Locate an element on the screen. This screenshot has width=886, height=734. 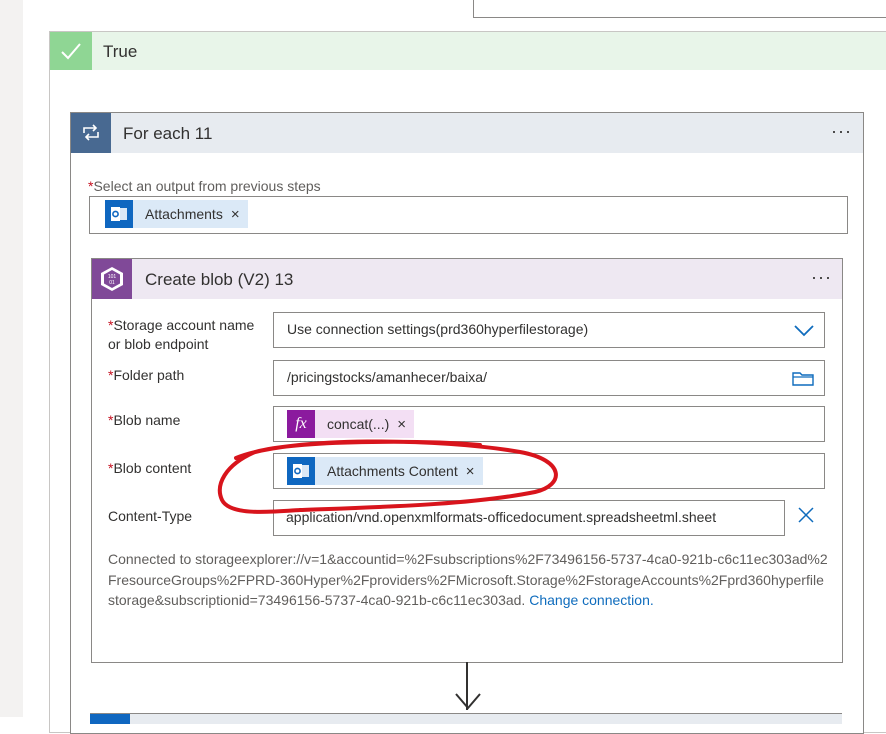
annotation-overlay is located at coordinates (387, 476).